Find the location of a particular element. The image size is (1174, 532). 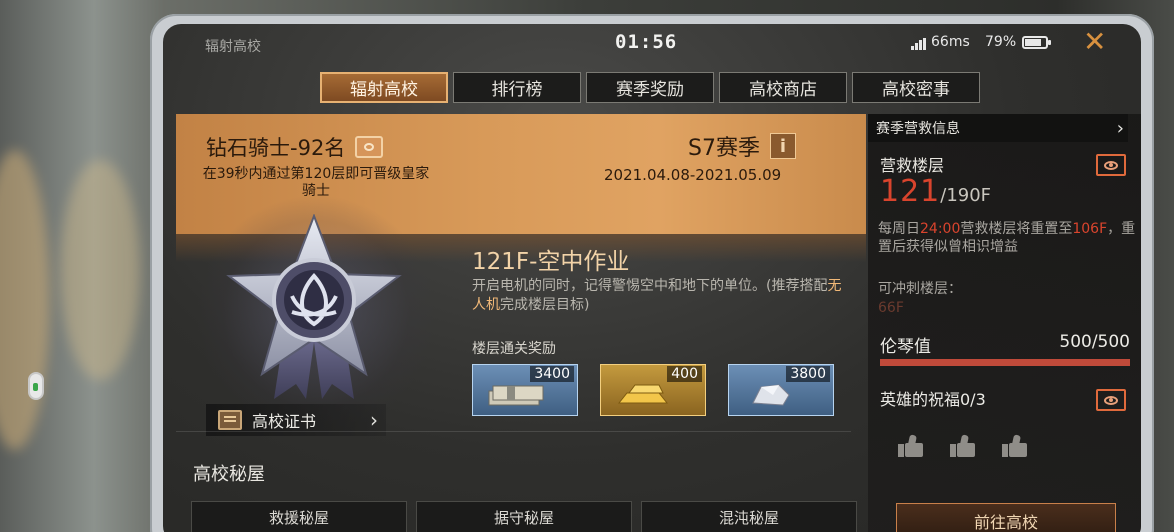

season-dates: 2021.04.08-2021.05.09 is located at coordinates (693, 175).